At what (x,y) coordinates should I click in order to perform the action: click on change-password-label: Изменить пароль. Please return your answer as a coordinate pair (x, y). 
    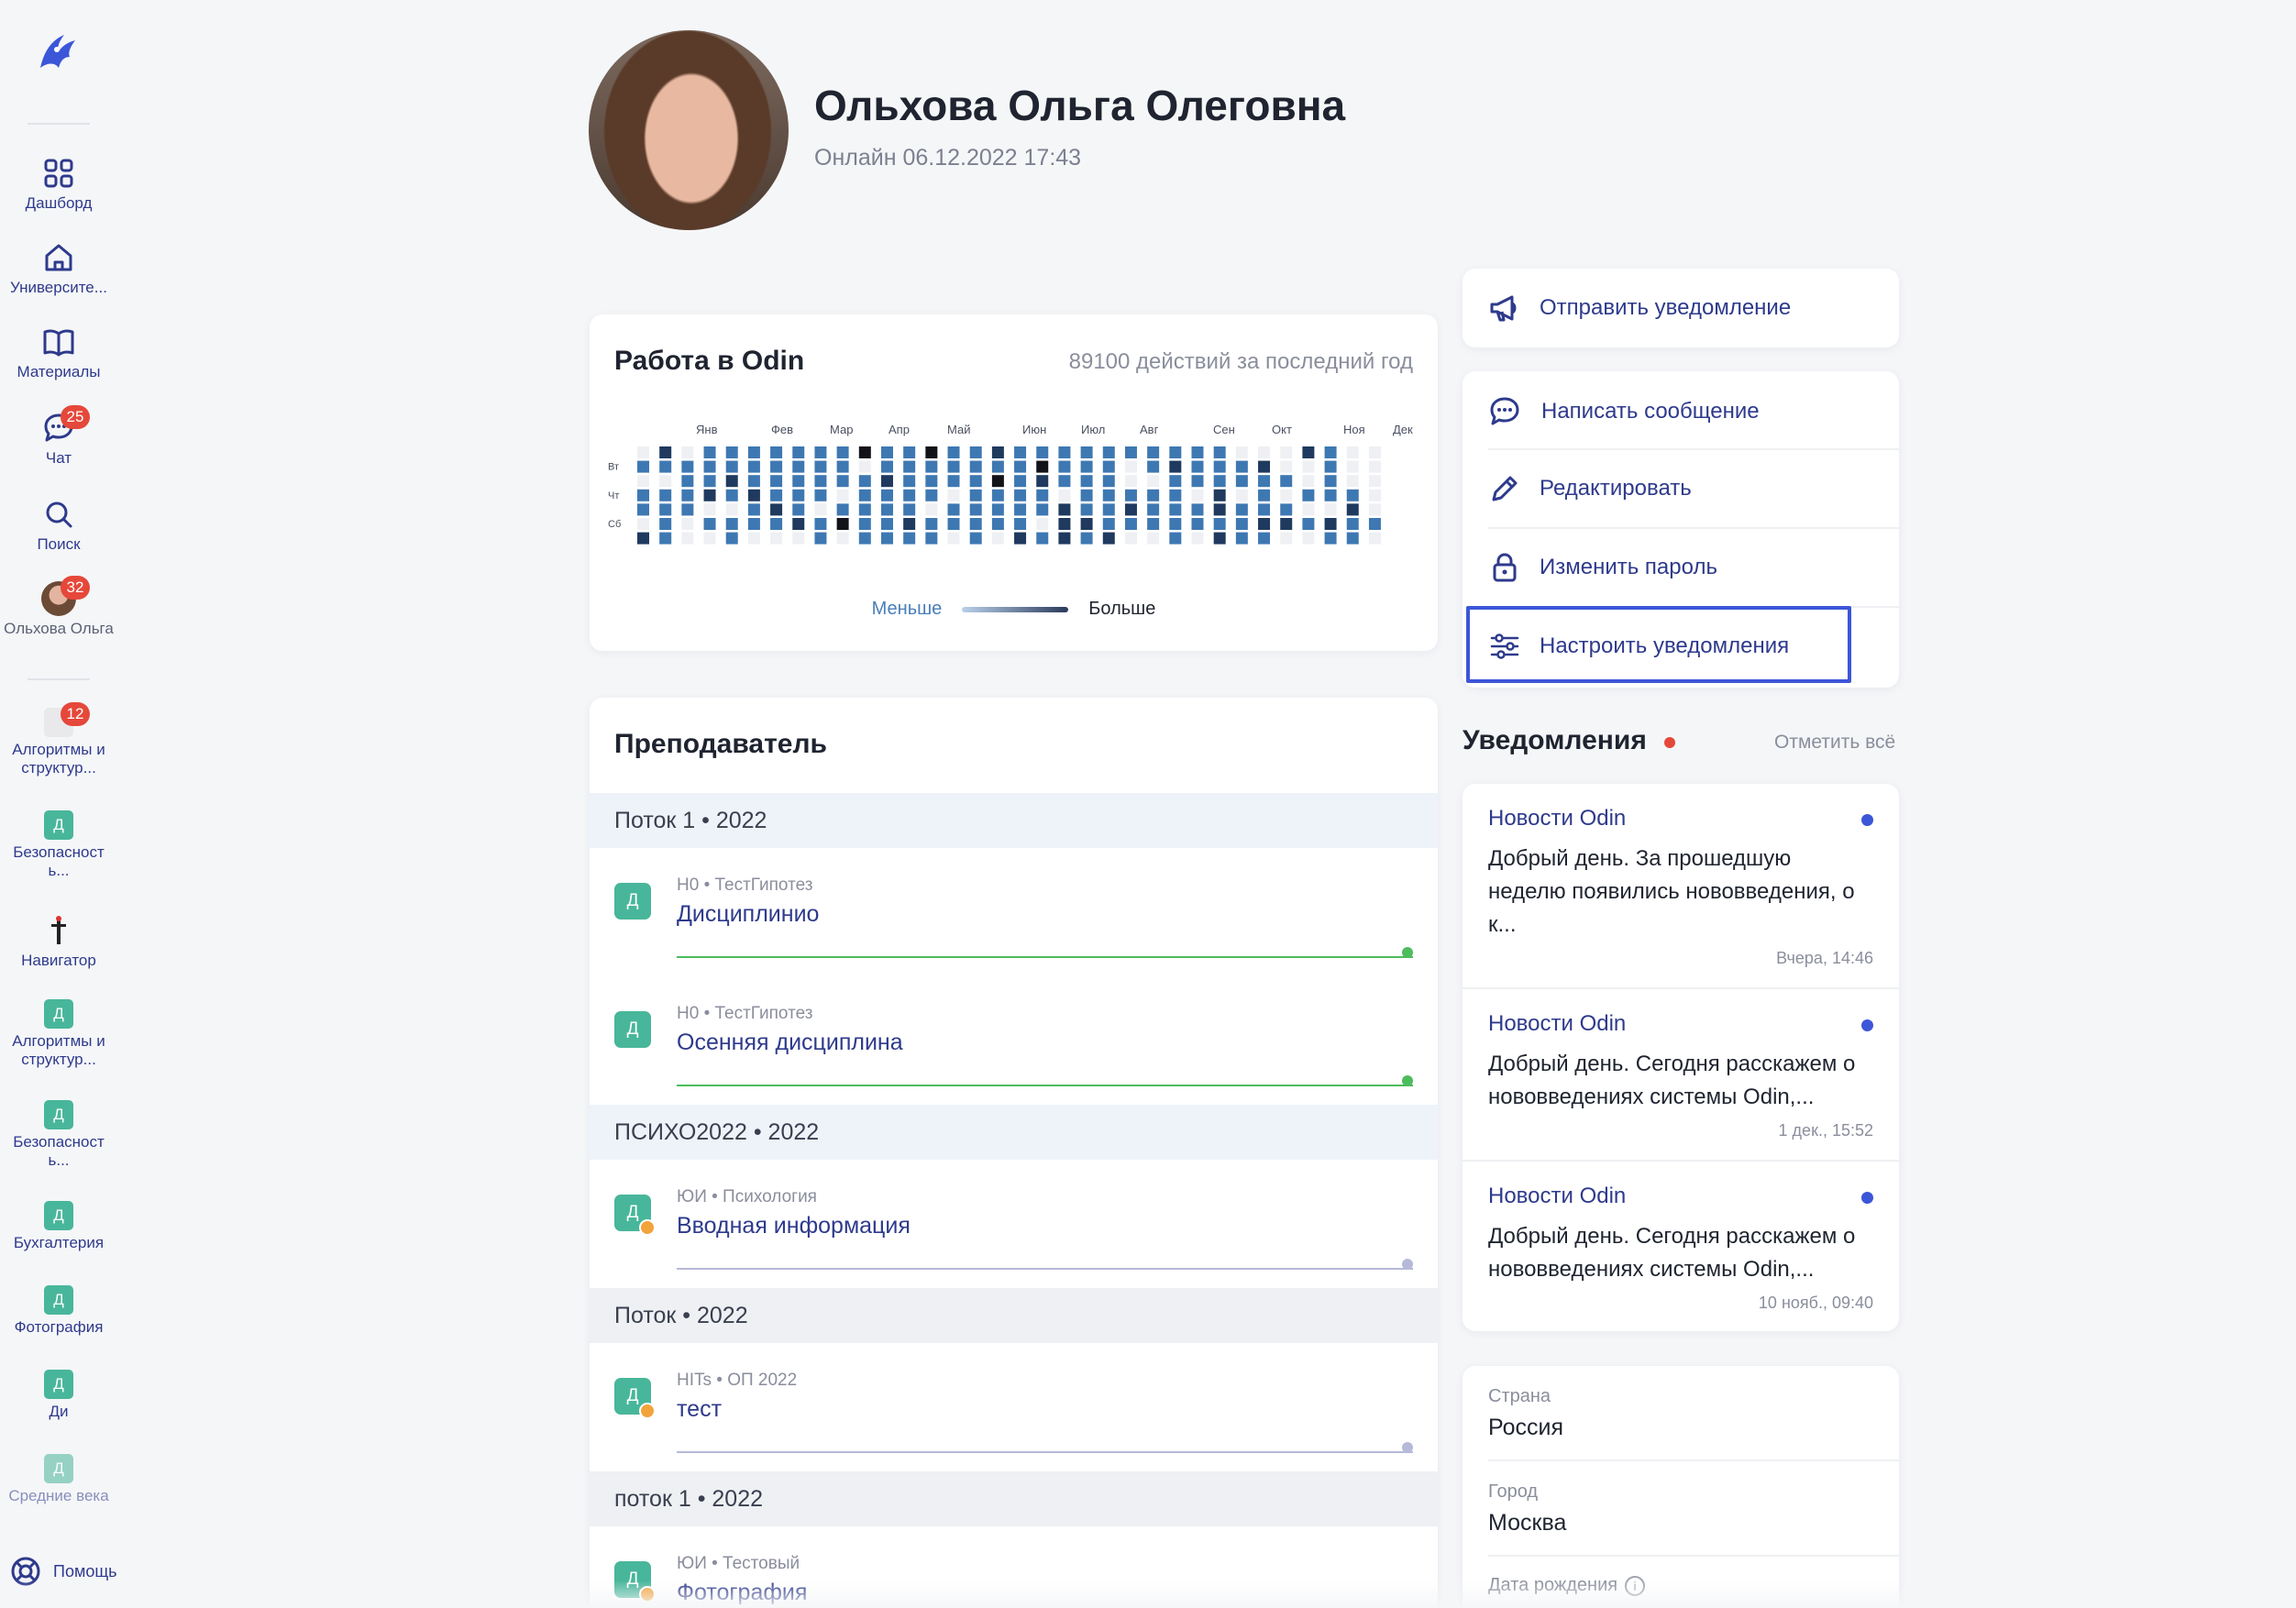
    Looking at the image, I should click on (1628, 567).